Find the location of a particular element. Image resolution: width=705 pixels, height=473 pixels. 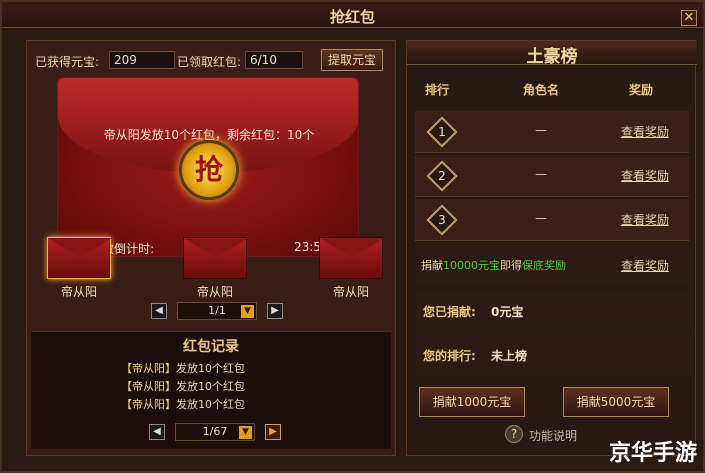

col-rank: 排行 is located at coordinates (437, 90).